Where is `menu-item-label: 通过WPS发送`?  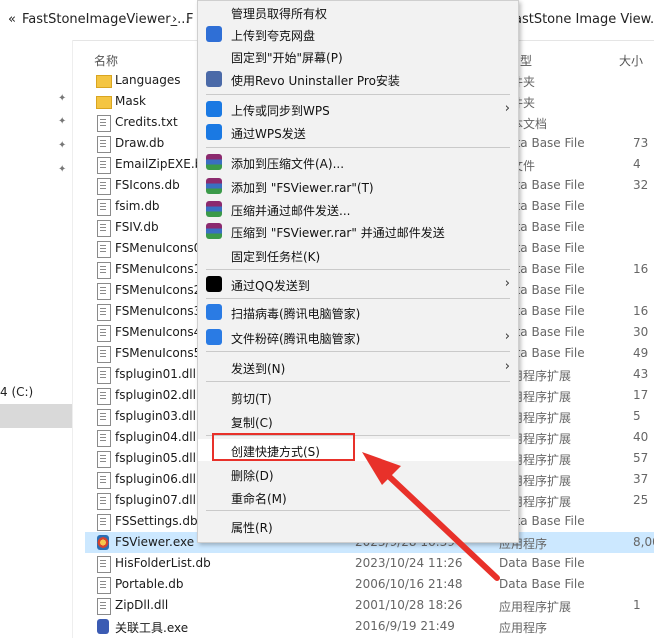 menu-item-label: 通过WPS发送 is located at coordinates (268, 134).